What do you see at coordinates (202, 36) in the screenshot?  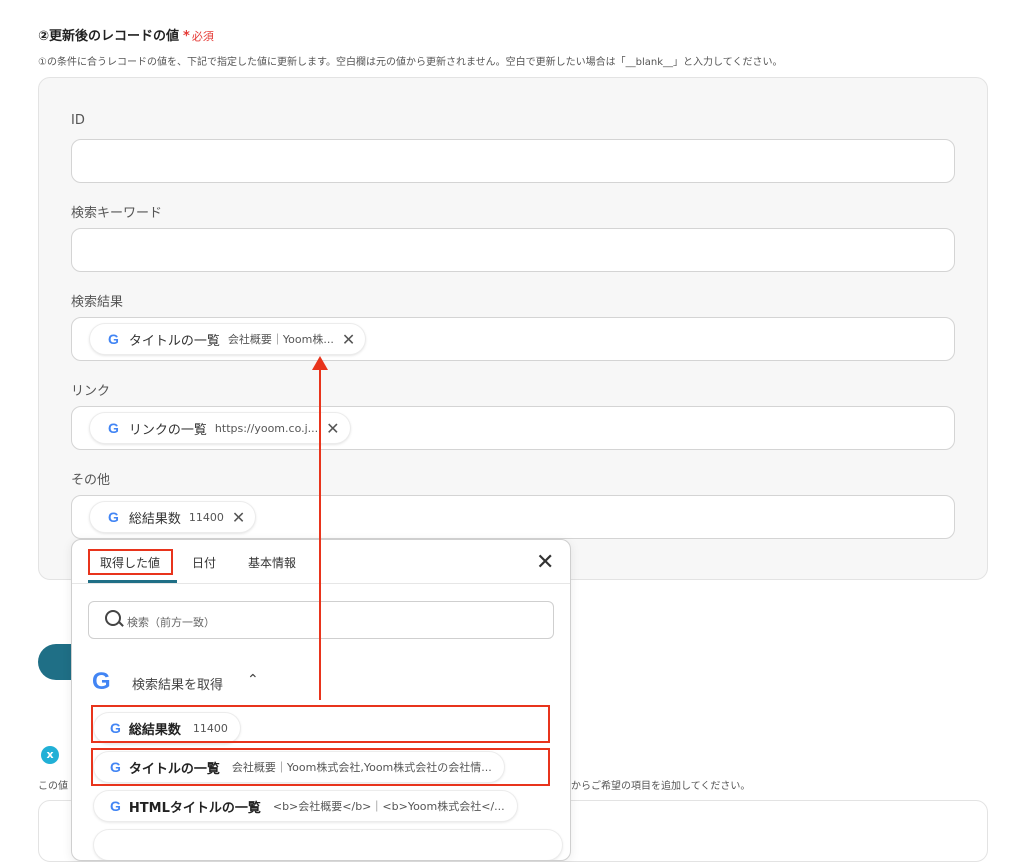 I see `required-label: 必須` at bounding box center [202, 36].